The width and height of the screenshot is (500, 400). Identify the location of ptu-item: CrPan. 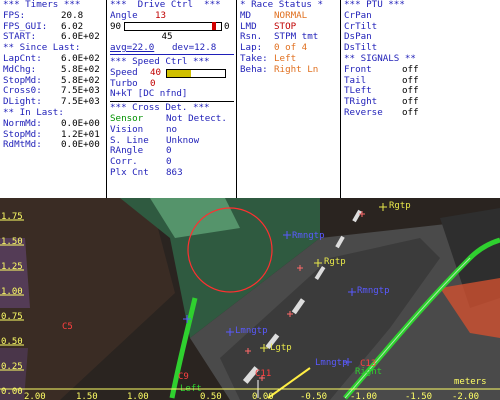
(358, 15).